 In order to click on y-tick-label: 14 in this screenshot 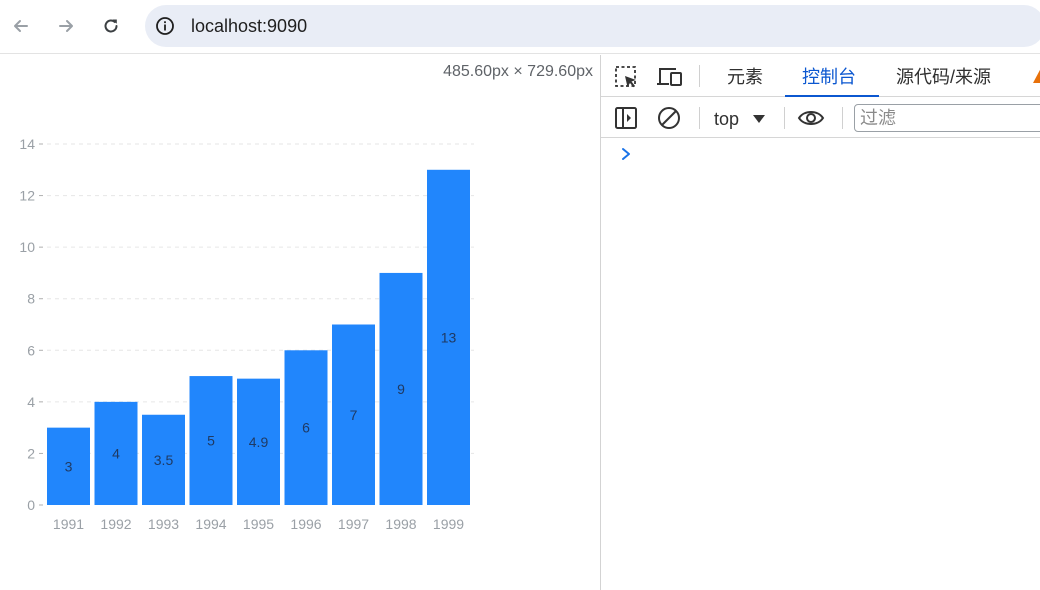, I will do `click(27, 144)`.